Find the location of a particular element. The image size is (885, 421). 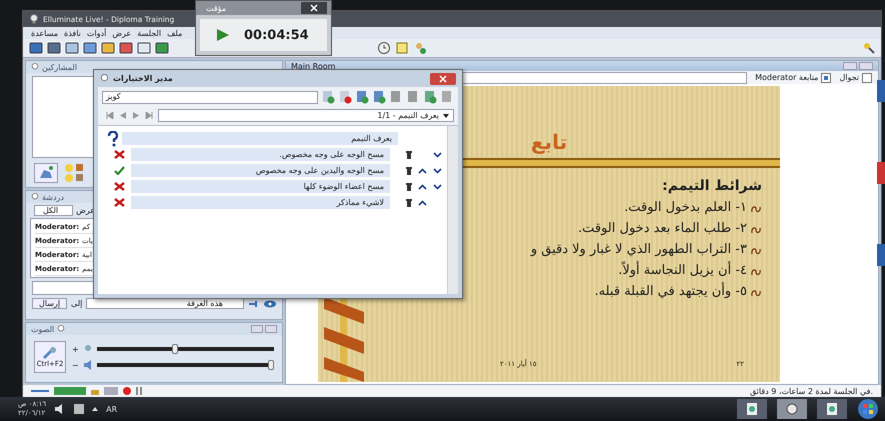

answer-text: مسح اعضاء الوضوء كلها is located at coordinates (260, 186).